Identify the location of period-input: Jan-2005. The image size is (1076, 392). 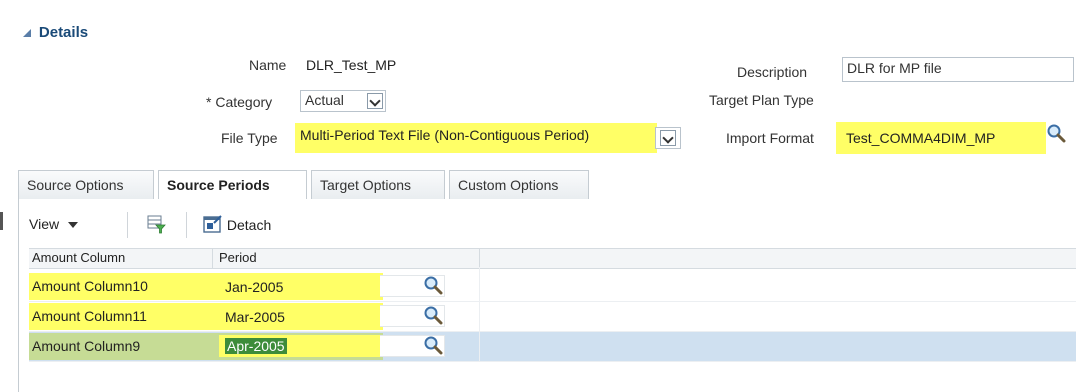
(254, 287).